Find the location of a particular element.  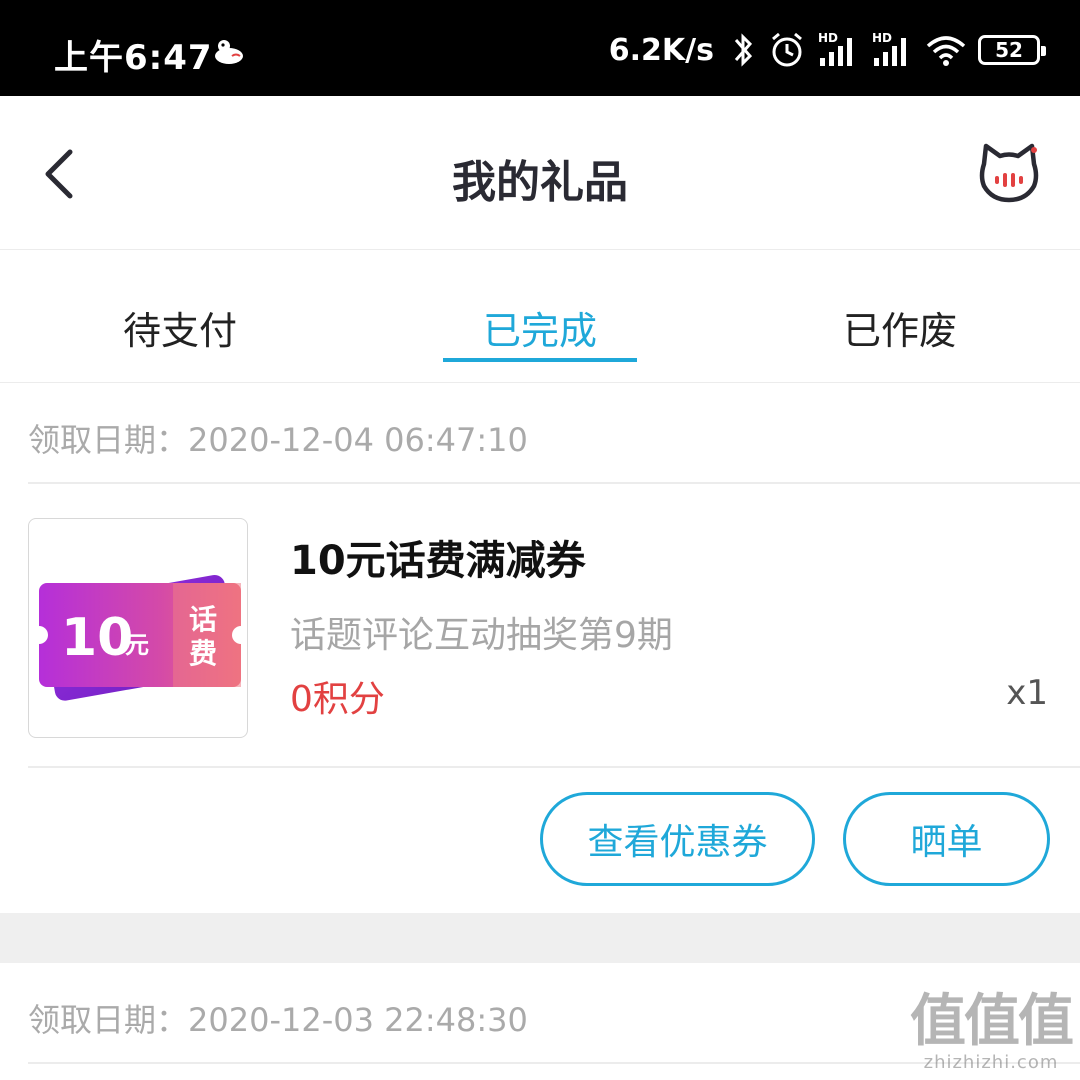

tab-label: 已完成 is located at coordinates (539, 331).